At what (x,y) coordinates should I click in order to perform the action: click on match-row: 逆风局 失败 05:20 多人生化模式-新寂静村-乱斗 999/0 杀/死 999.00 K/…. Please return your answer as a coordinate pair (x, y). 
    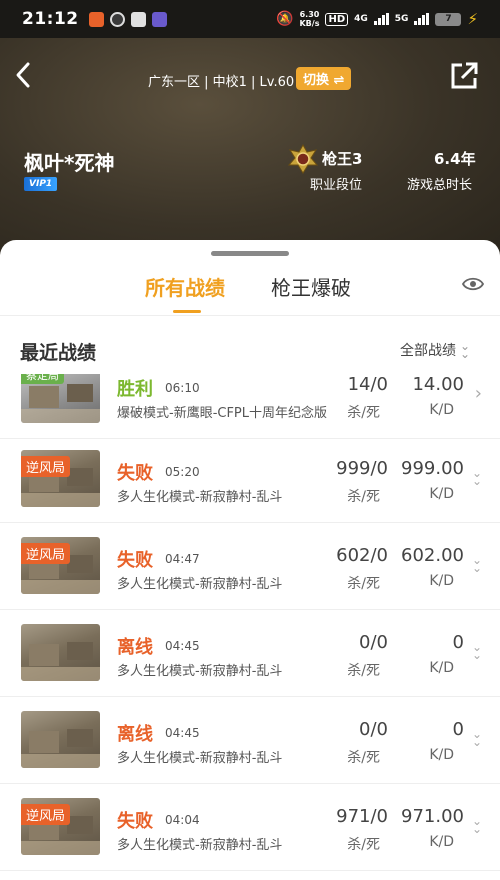
    Looking at the image, I should click on (250, 479).